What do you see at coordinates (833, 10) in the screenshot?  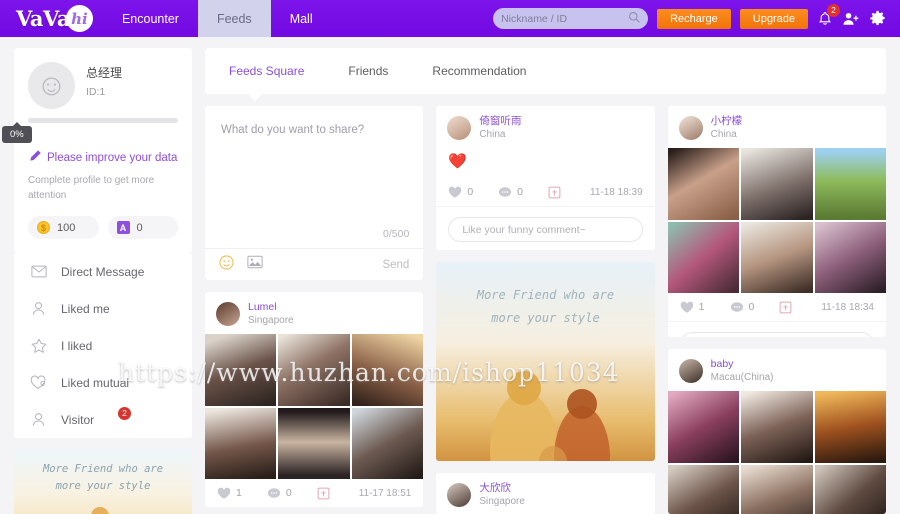 I see `notification-badge: 2` at bounding box center [833, 10].